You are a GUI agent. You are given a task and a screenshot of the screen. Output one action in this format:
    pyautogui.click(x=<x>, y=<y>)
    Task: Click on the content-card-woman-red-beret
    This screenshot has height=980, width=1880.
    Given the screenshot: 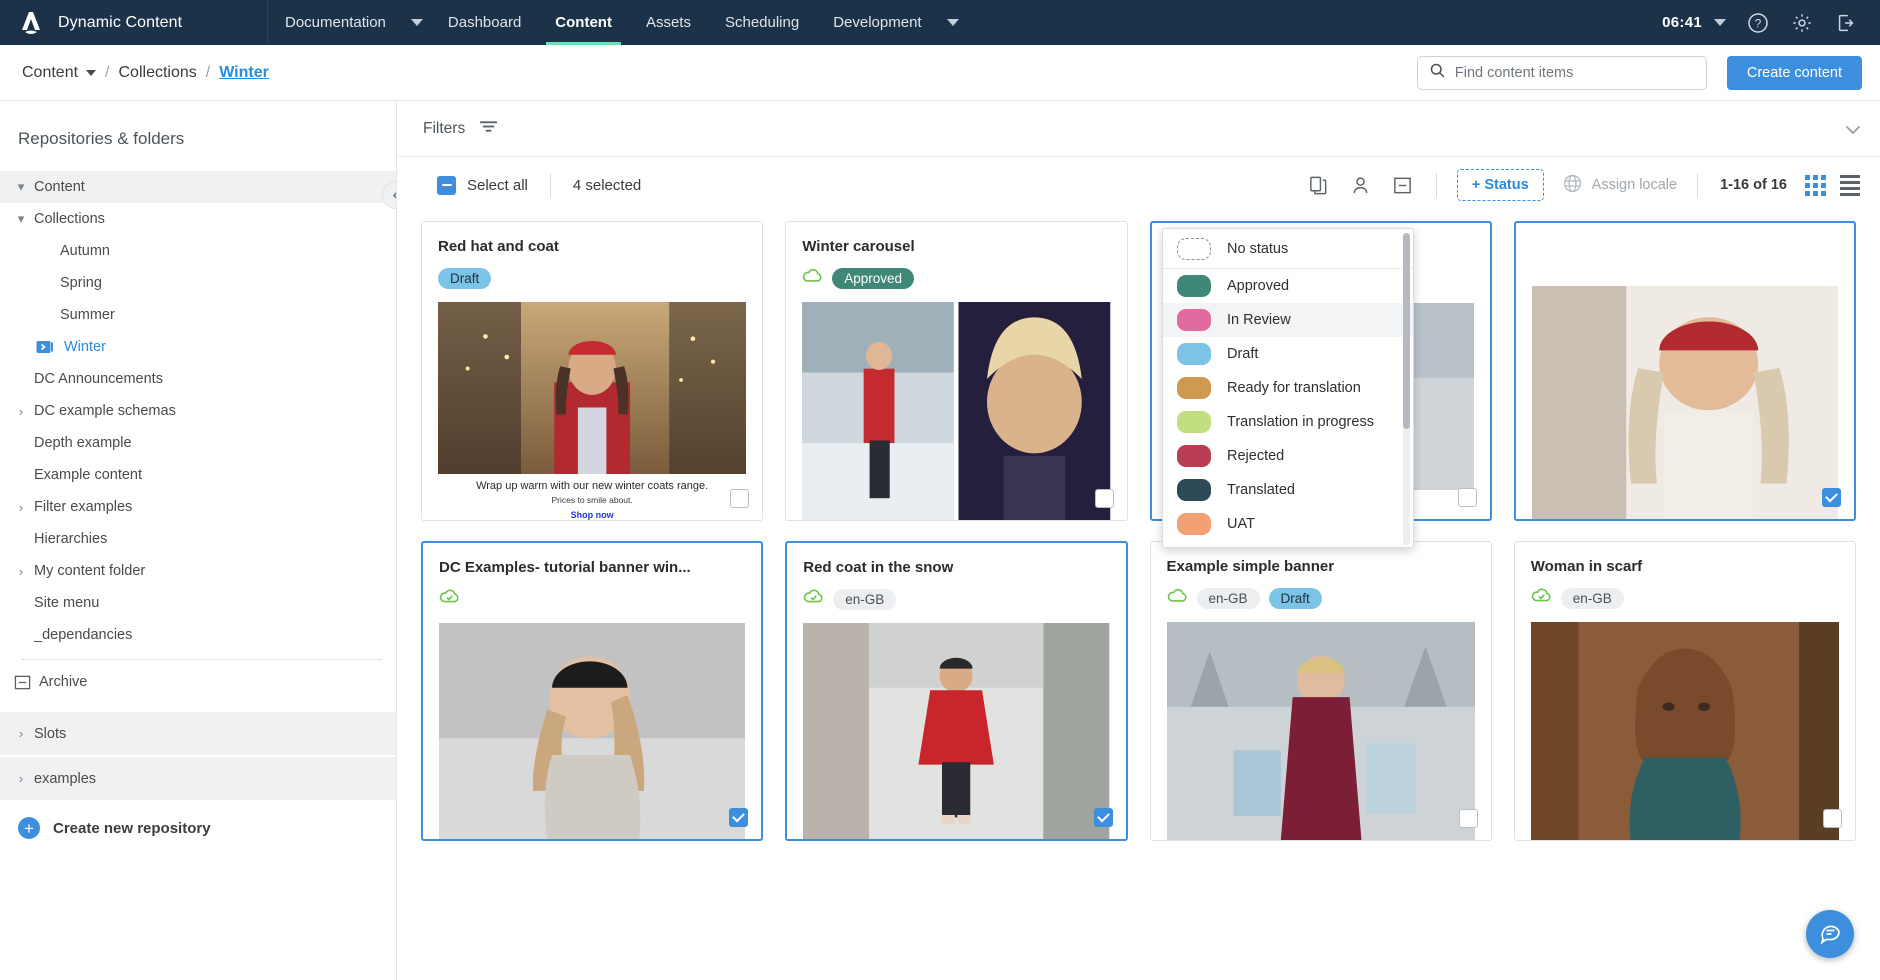 What is the action you would take?
    pyautogui.click(x=1684, y=371)
    